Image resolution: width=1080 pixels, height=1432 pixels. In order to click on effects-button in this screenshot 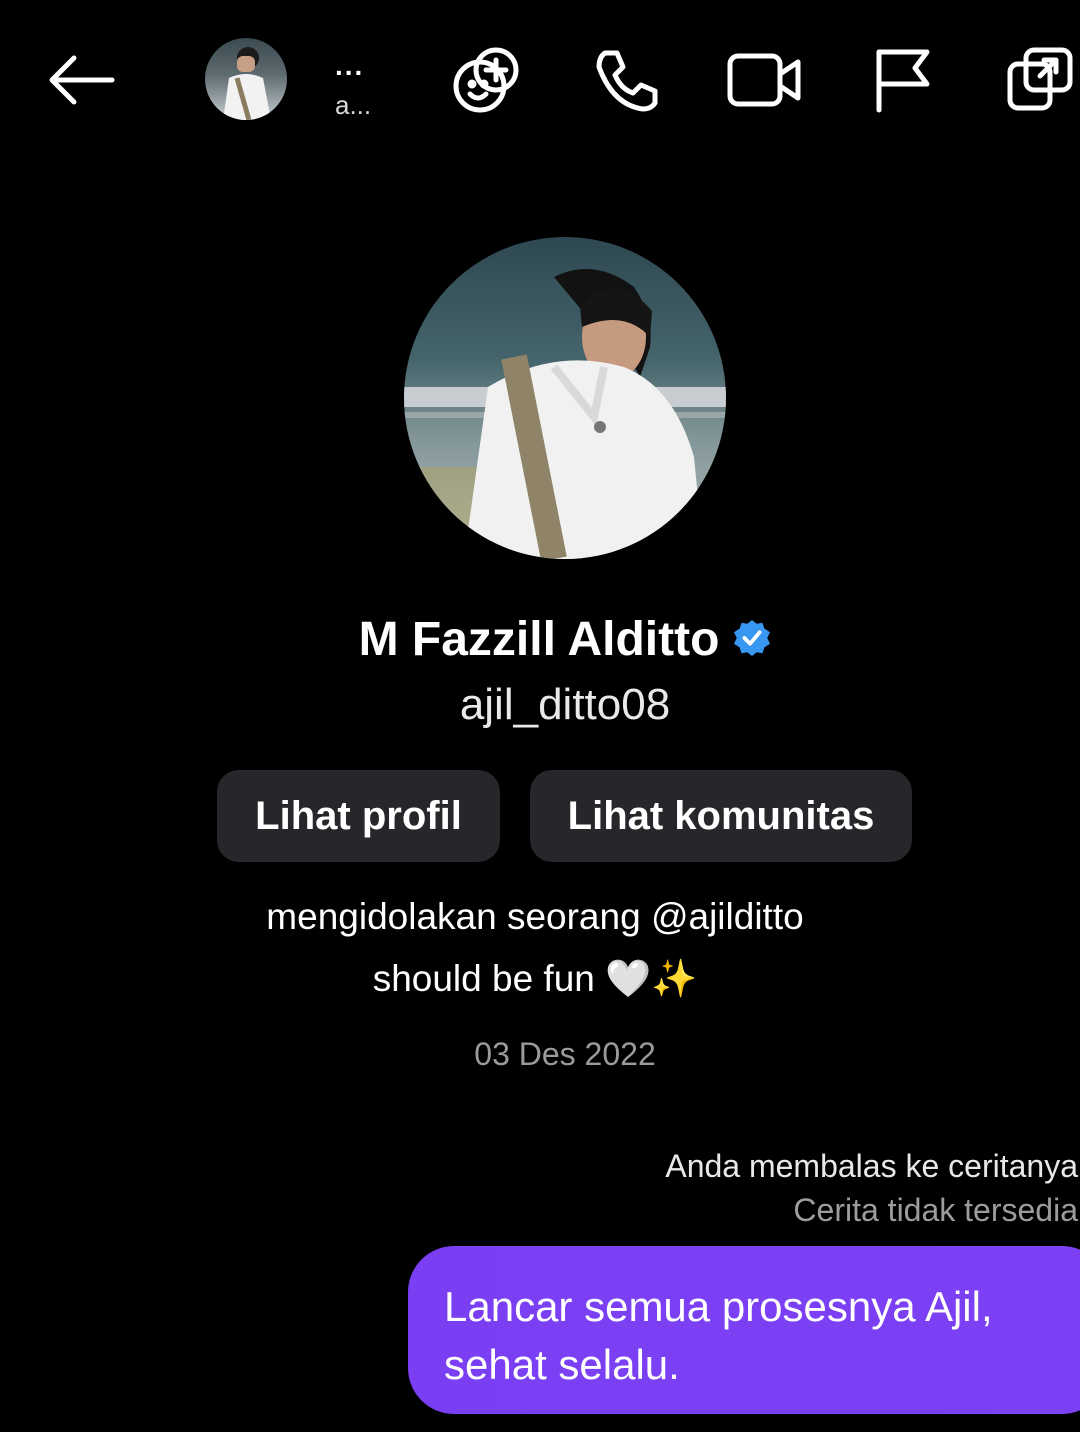, I will do `click(486, 80)`.